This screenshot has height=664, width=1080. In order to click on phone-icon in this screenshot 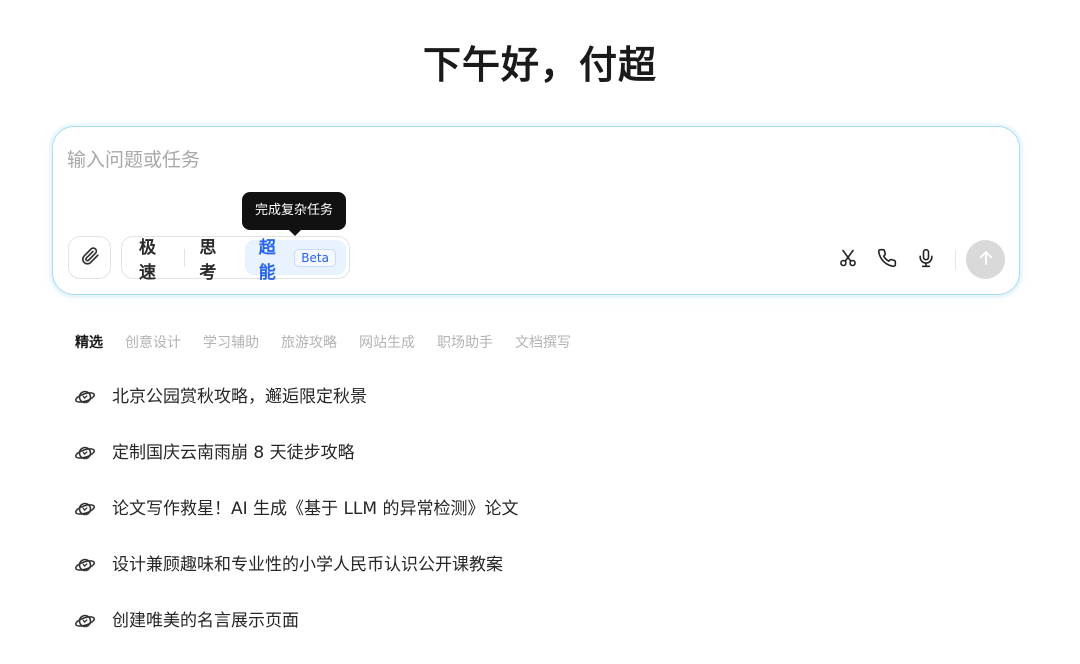, I will do `click(887, 260)`.